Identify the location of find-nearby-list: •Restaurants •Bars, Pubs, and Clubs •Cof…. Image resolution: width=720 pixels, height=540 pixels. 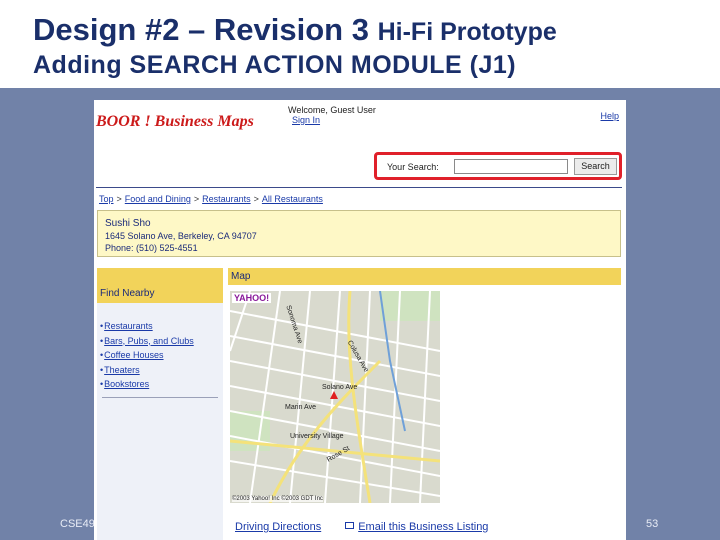
(147, 355).